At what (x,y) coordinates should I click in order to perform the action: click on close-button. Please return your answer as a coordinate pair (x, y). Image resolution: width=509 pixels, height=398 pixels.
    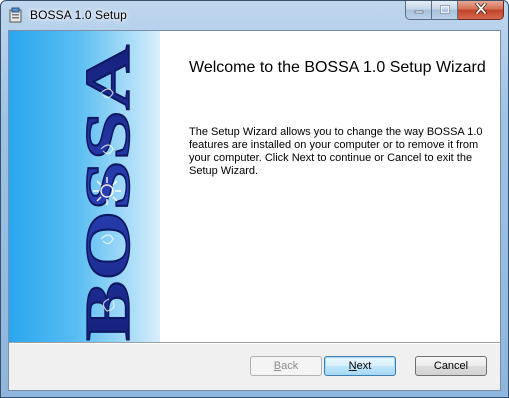
    Looking at the image, I should click on (481, 10).